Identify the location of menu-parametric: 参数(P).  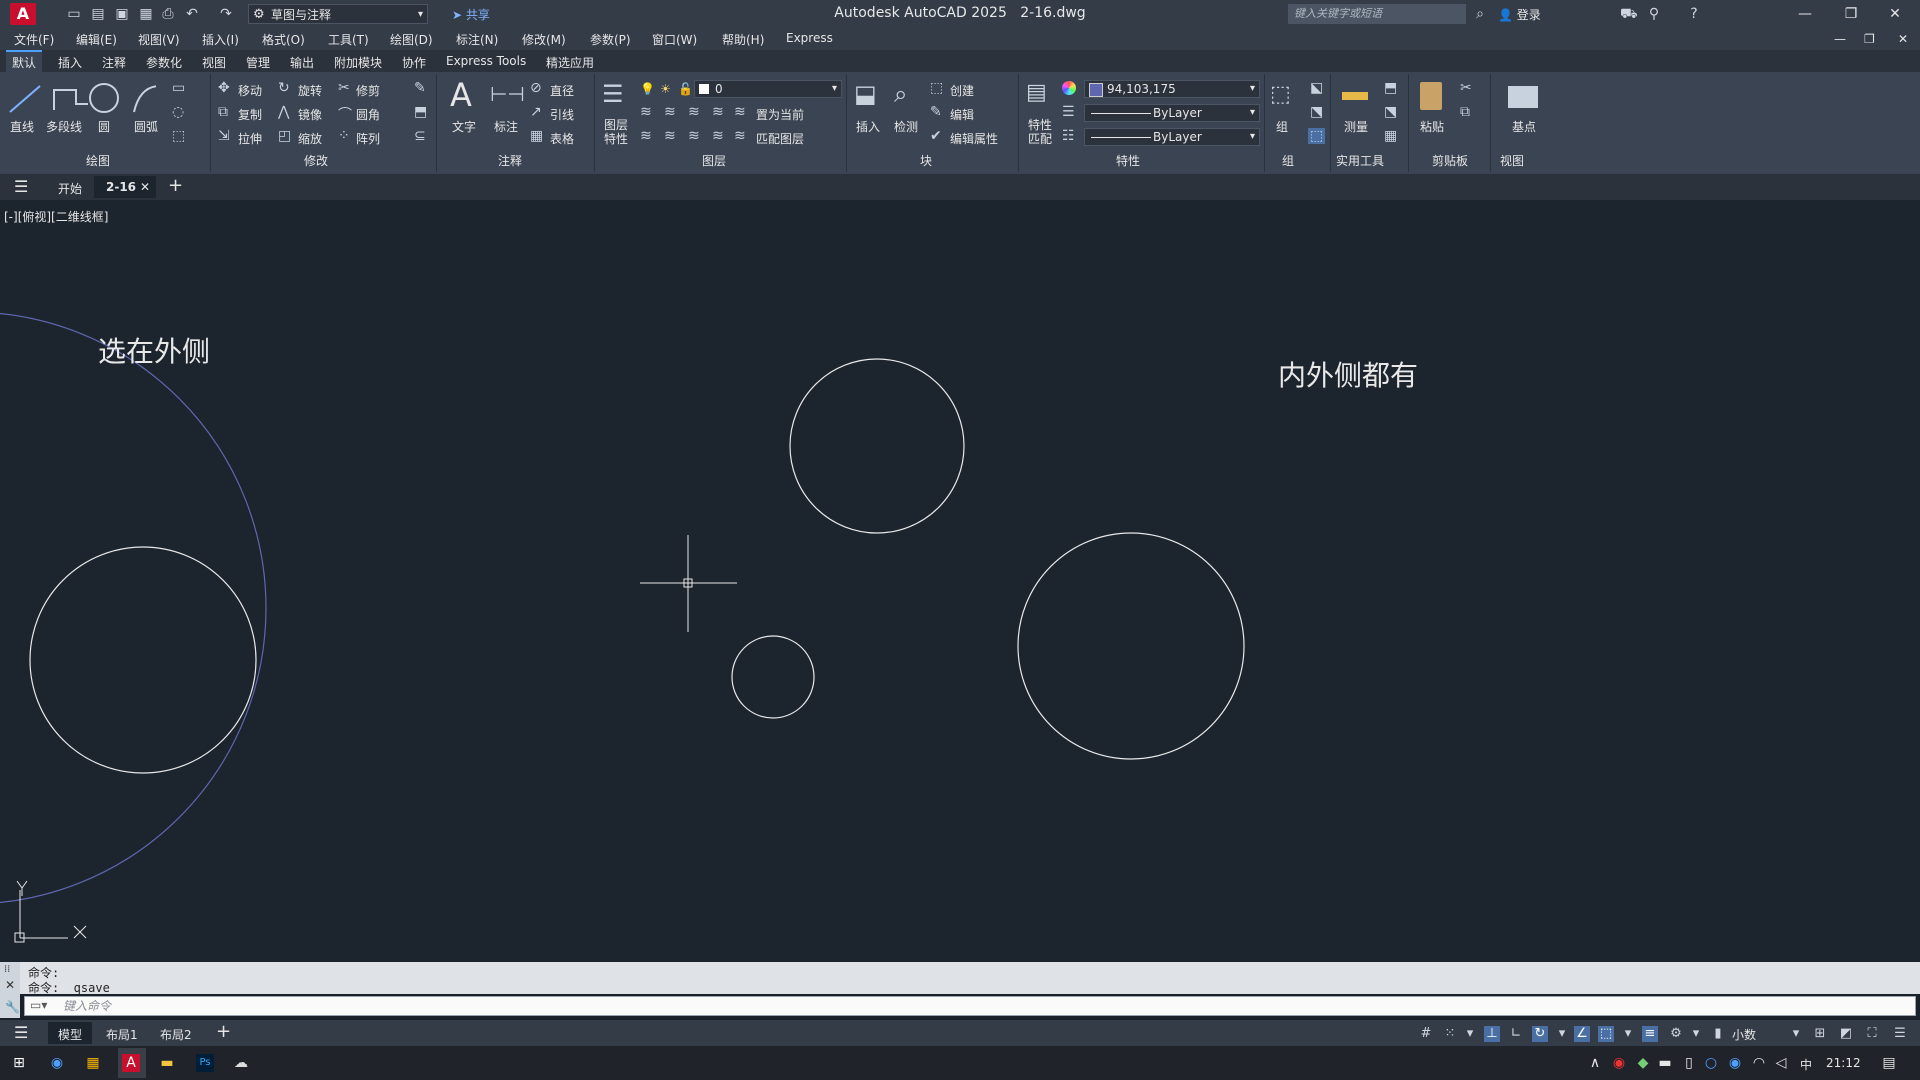
(610, 39).